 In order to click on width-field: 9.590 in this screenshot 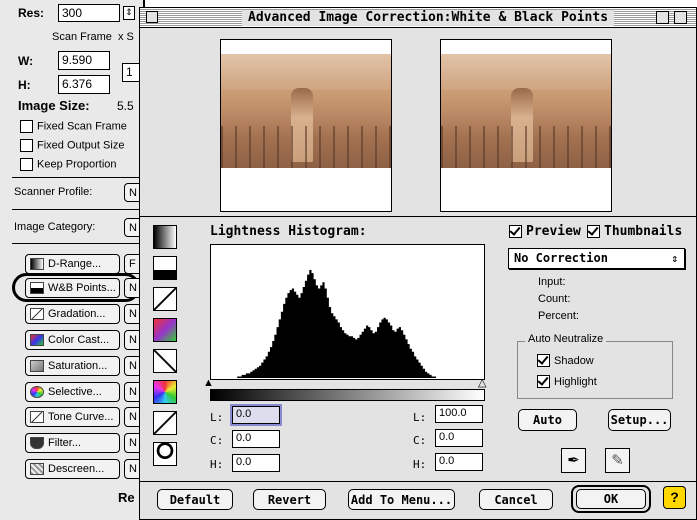, I will do `click(84, 60)`.